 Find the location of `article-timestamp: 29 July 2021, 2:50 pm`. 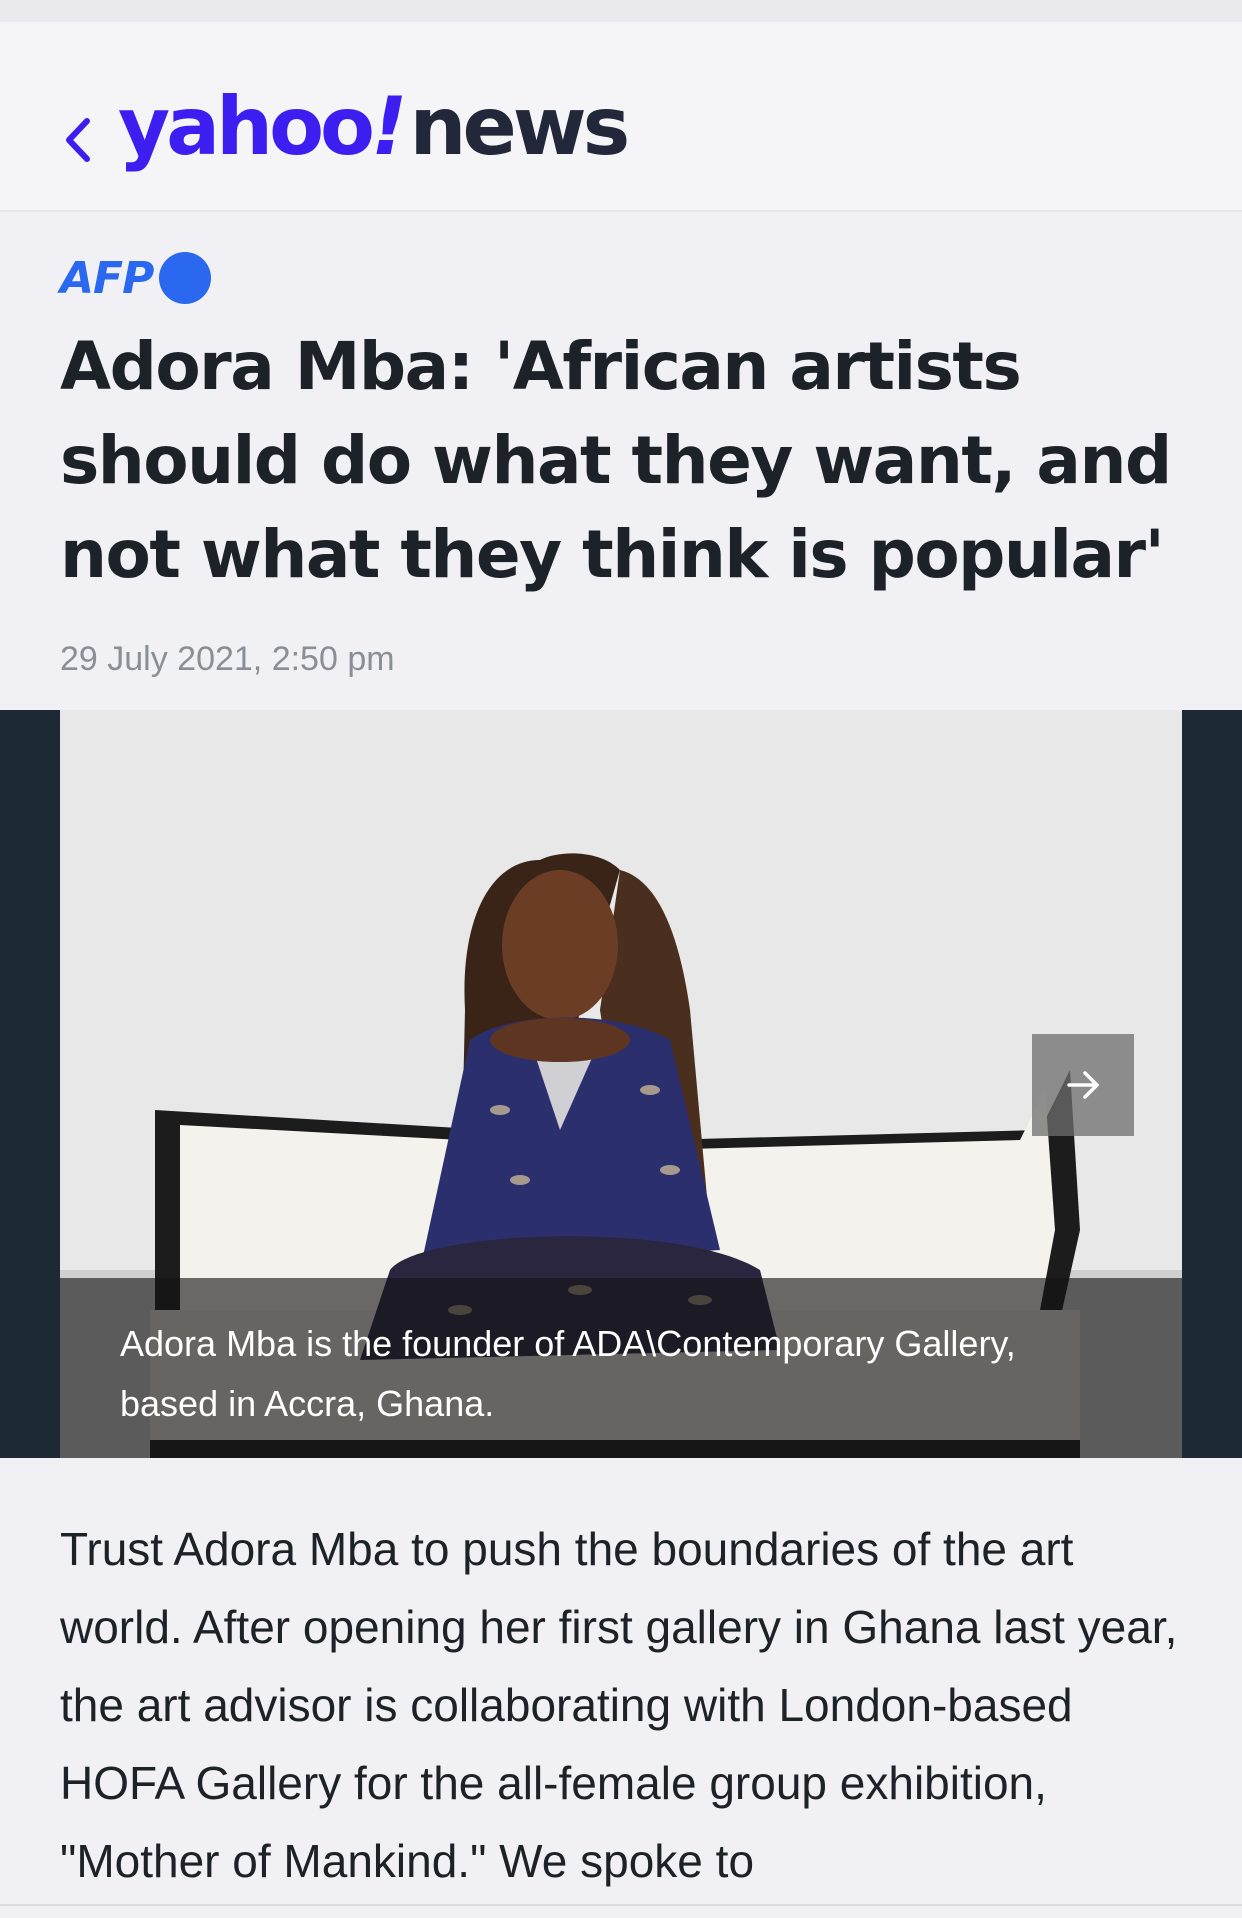

article-timestamp: 29 July 2021, 2:50 pm is located at coordinates (227, 659).